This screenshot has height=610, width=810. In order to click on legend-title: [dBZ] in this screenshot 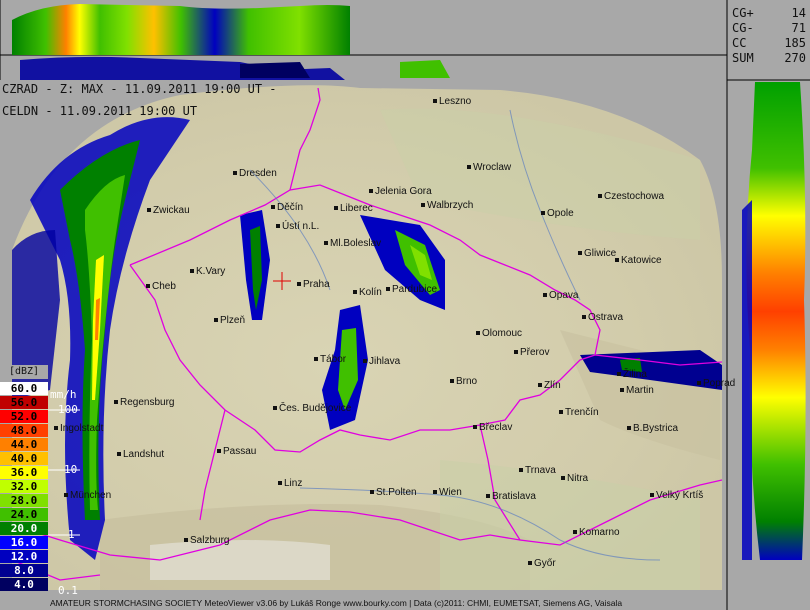, I will do `click(24, 372)`.